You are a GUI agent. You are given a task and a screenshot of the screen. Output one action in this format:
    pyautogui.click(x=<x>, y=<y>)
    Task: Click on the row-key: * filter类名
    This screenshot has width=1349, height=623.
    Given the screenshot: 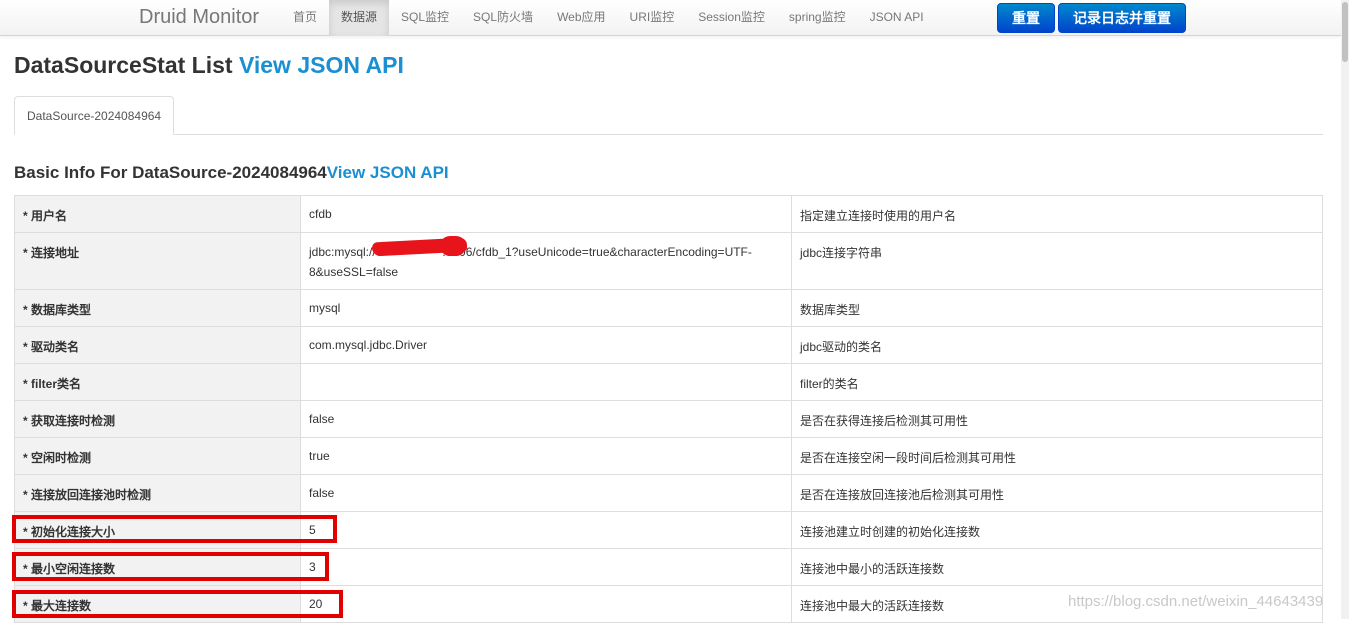 What is the action you would take?
    pyautogui.click(x=157, y=382)
    